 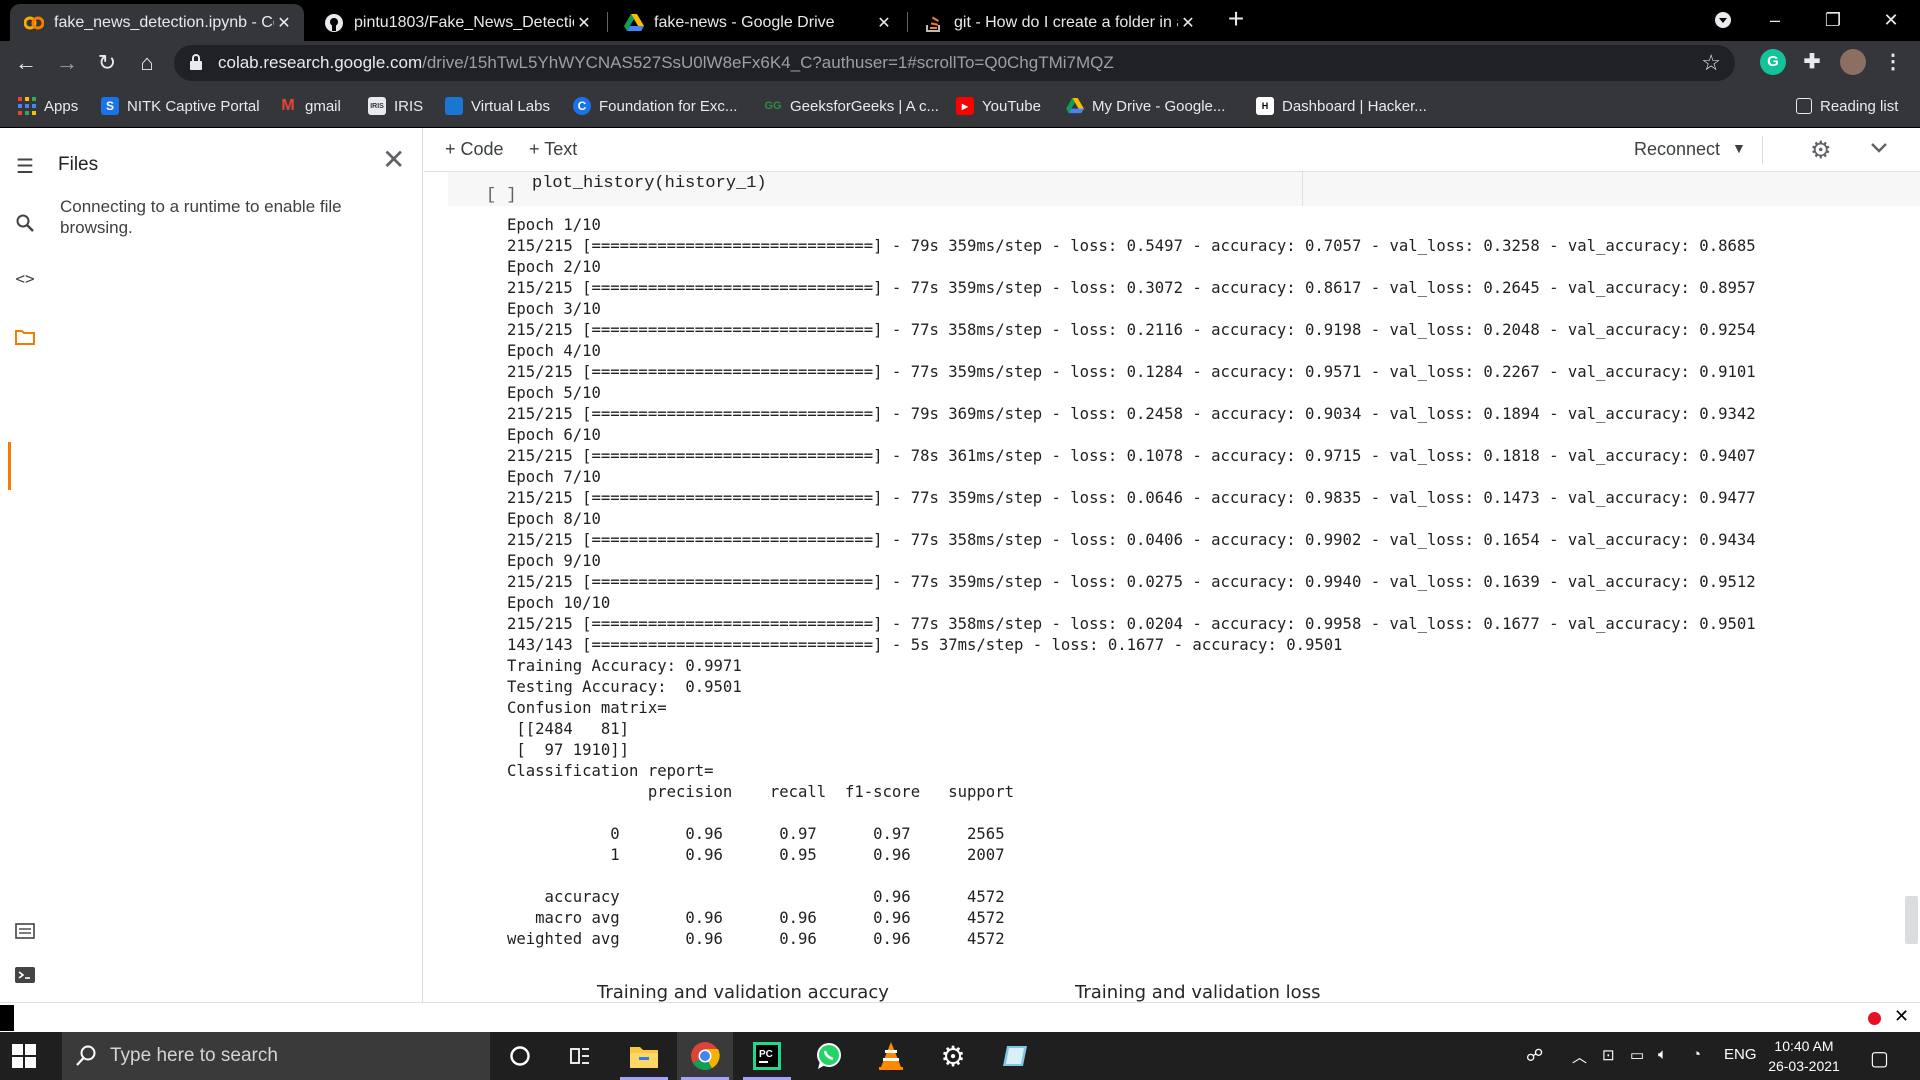 I want to click on language-indicator: ENG, so click(x=1740, y=1054).